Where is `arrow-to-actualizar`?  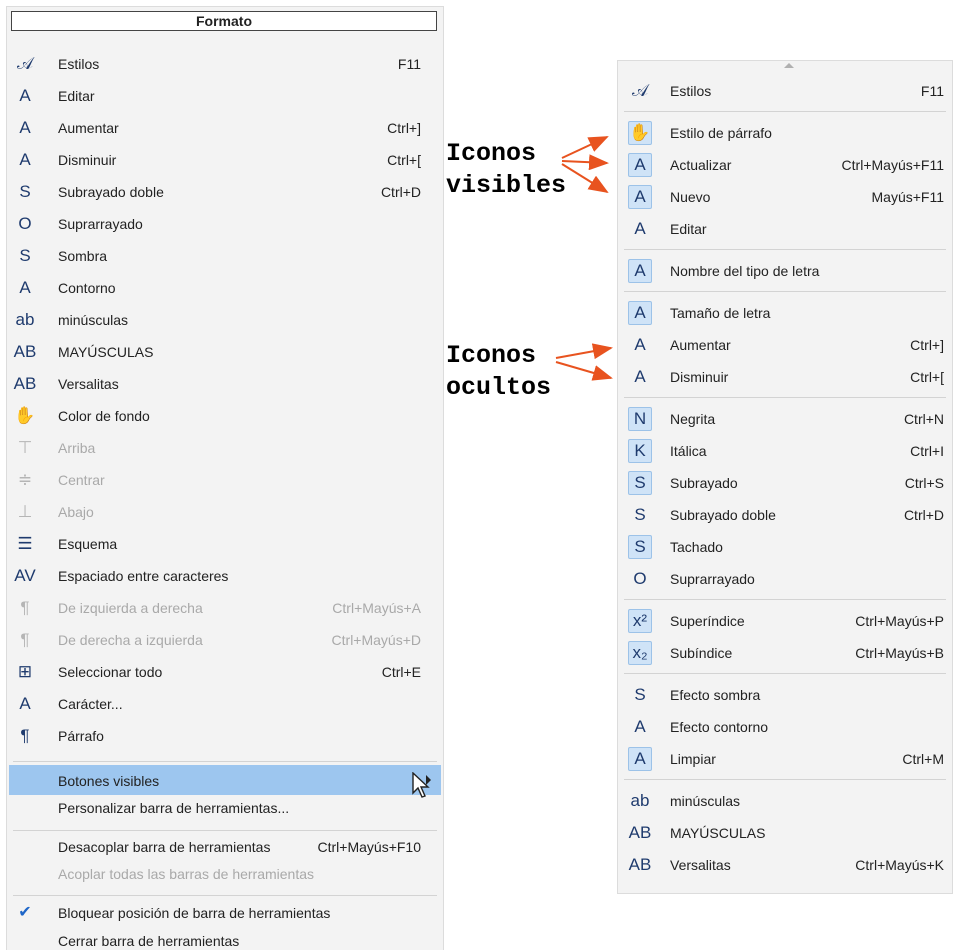 arrow-to-actualizar is located at coordinates (585, 162).